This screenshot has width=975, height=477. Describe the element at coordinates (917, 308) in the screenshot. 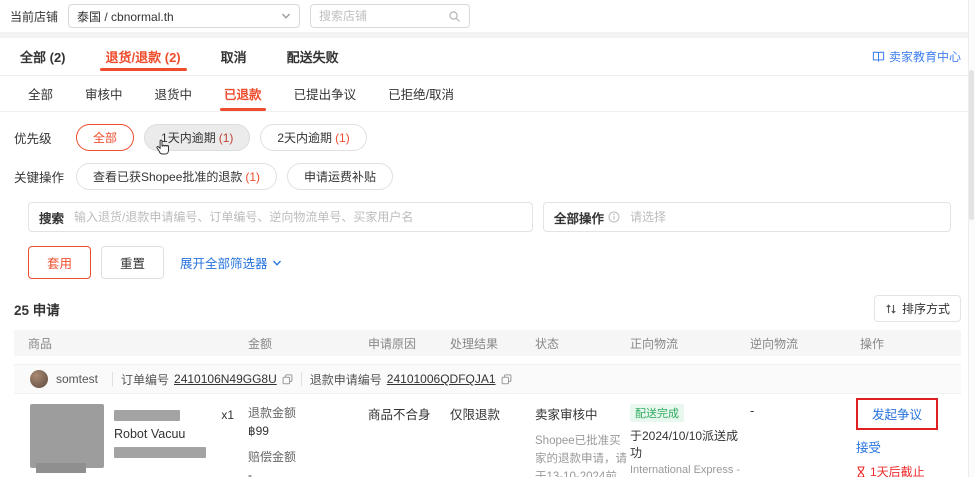

I see `sort-button: 排序方式` at that location.